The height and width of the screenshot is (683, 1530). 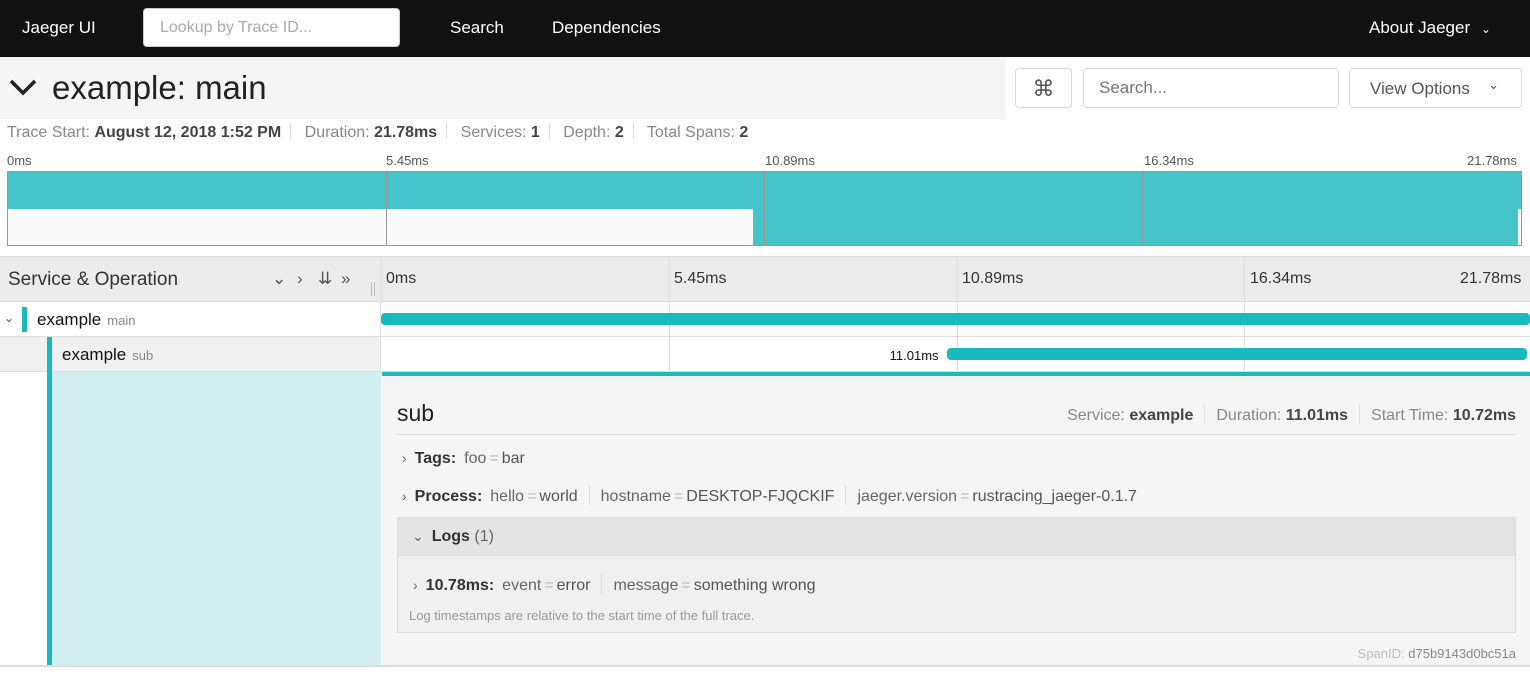 I want to click on minimap-tick: 0ms, so click(x=19, y=160).